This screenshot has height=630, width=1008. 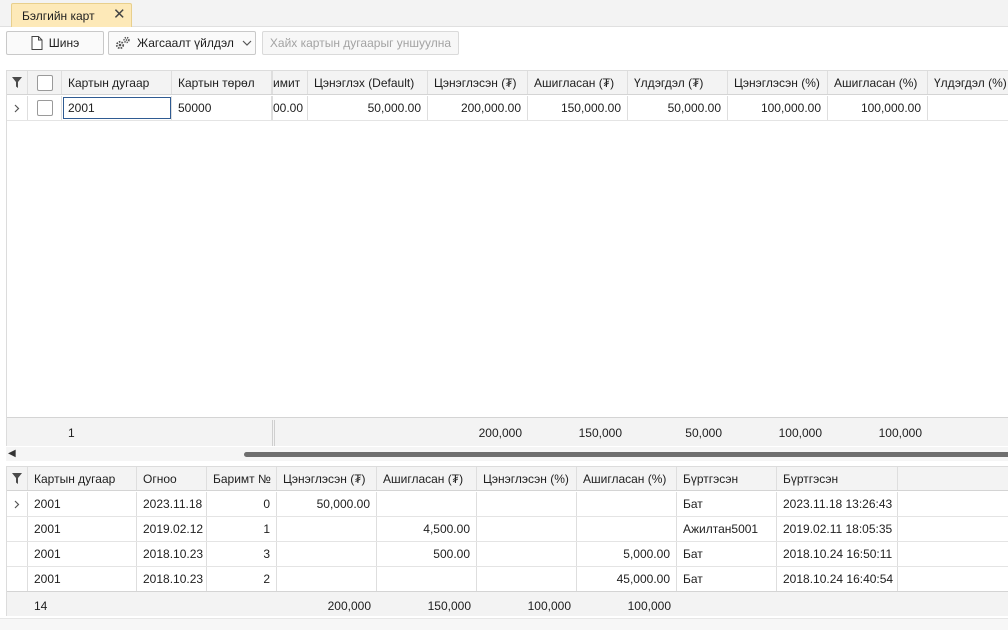 What do you see at coordinates (119, 15) in the screenshot?
I see `close-icon: ✕` at bounding box center [119, 15].